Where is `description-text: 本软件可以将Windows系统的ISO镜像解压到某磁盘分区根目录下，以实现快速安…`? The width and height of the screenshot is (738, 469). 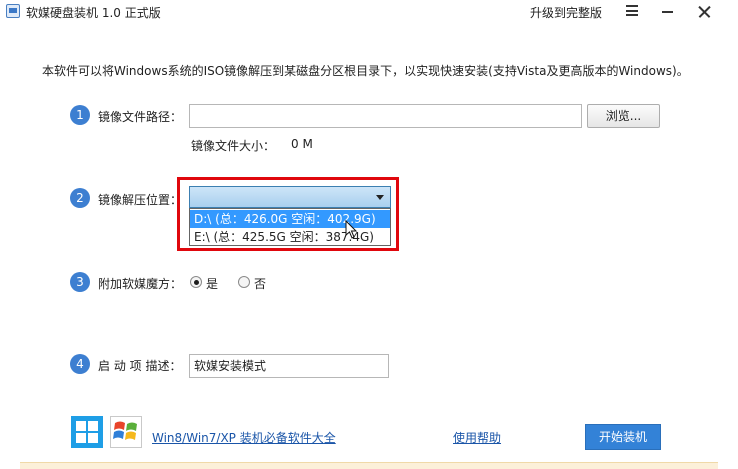
description-text: 本软件可以将Windows系统的ISO镜像解压到某磁盘分区根目录下，以实现快速安… is located at coordinates (365, 71).